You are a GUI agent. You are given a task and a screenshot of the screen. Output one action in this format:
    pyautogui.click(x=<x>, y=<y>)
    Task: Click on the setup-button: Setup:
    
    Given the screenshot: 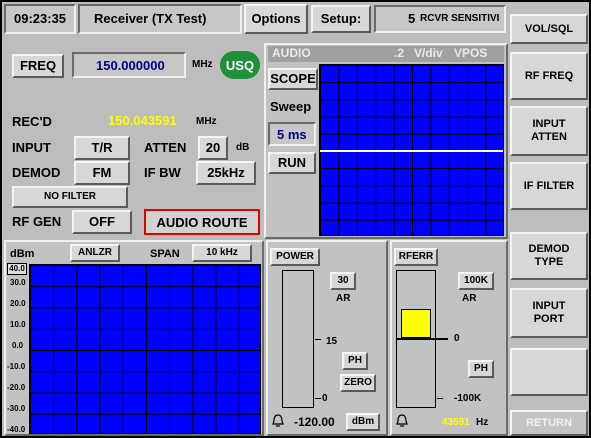 What is the action you would take?
    pyautogui.click(x=341, y=19)
    